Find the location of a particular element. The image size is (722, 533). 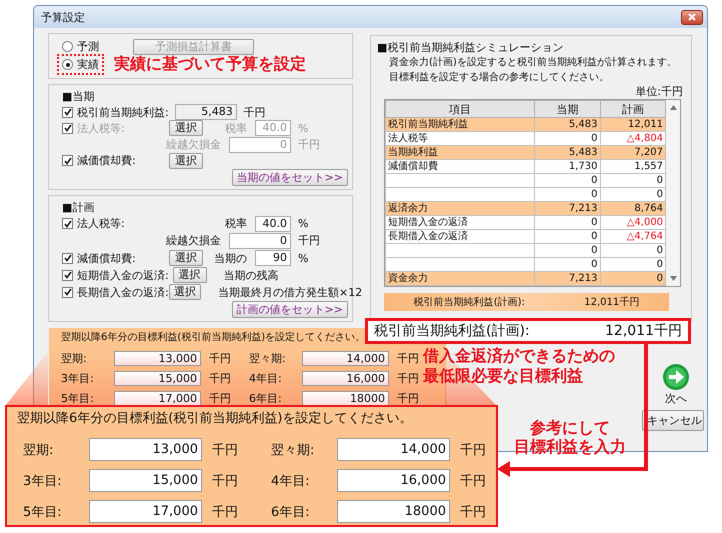

section-heading: ■税引前当期純利益シミュレーション is located at coordinates (470, 47).